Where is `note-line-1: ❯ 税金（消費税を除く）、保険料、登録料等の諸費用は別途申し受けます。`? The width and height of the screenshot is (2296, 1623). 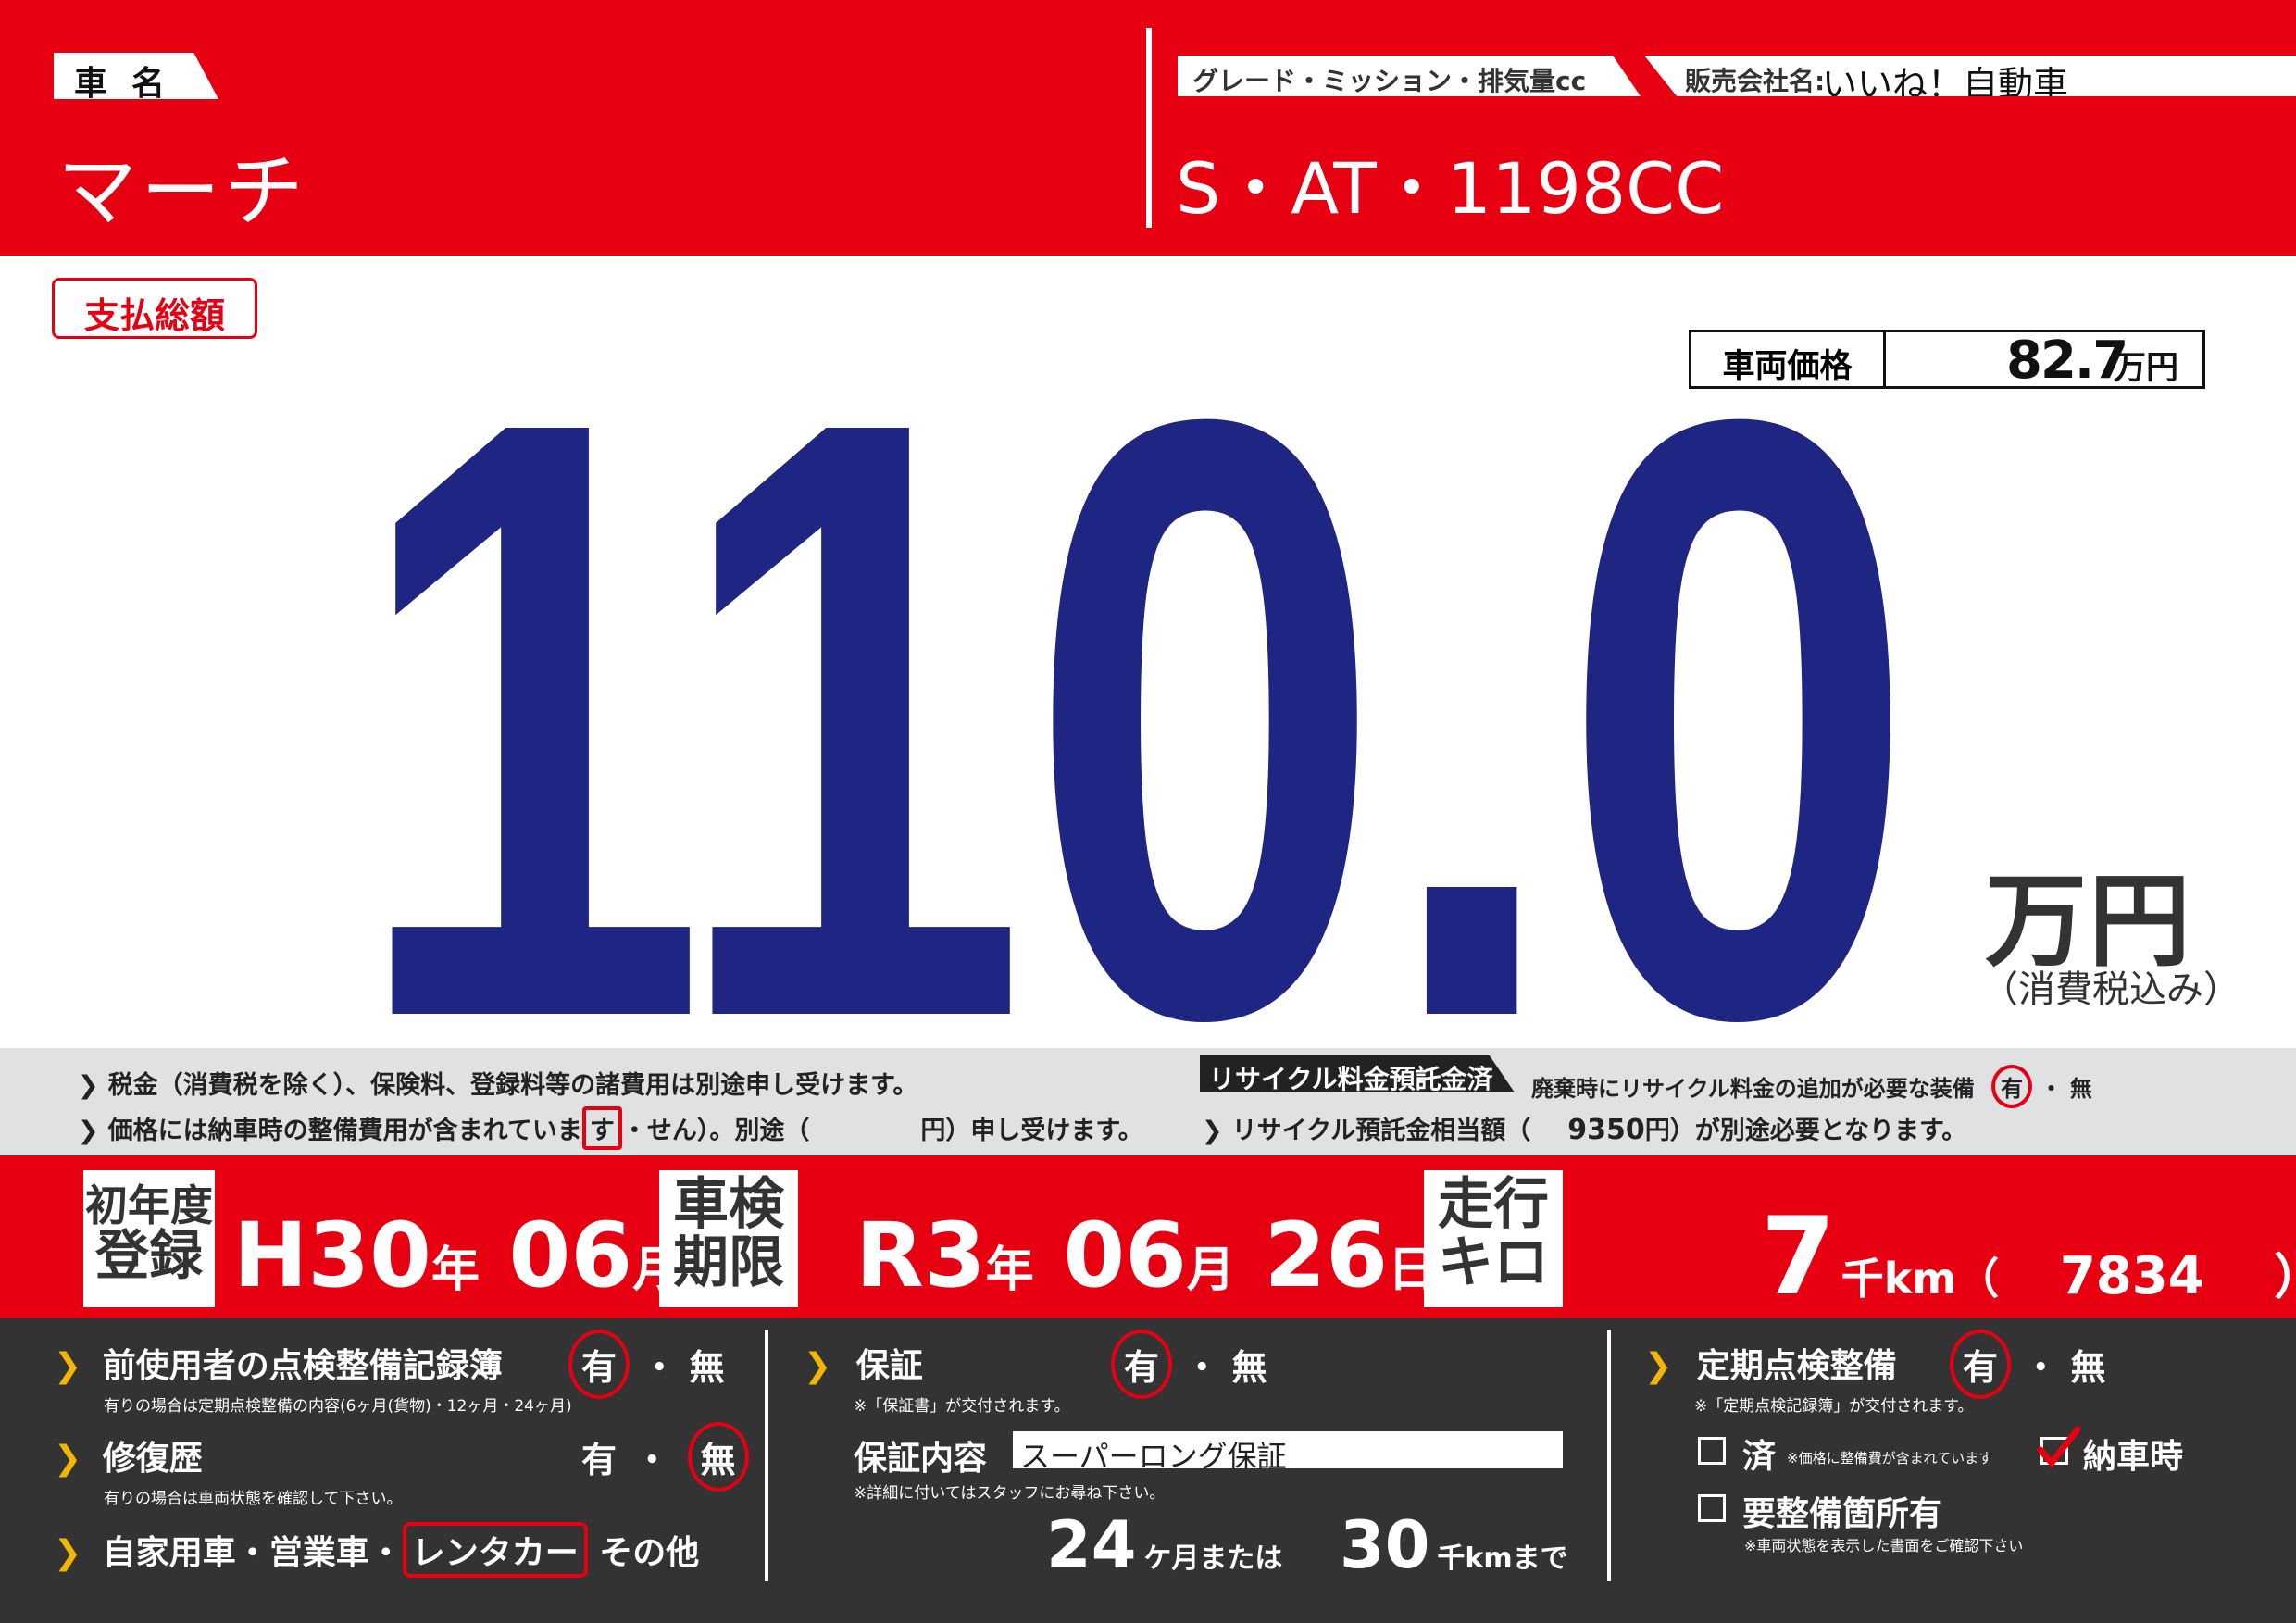 note-line-1: ❯ 税金（消費税を除く）、保険料、登録料等の諸費用は別途申し受けます。 is located at coordinates (498, 1085).